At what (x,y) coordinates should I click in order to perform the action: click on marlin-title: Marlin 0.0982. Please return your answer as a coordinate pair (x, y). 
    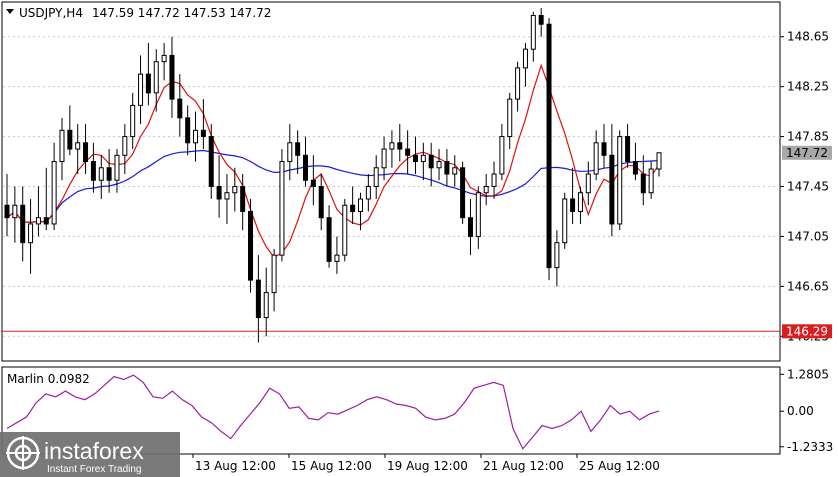
    Looking at the image, I should click on (48, 379).